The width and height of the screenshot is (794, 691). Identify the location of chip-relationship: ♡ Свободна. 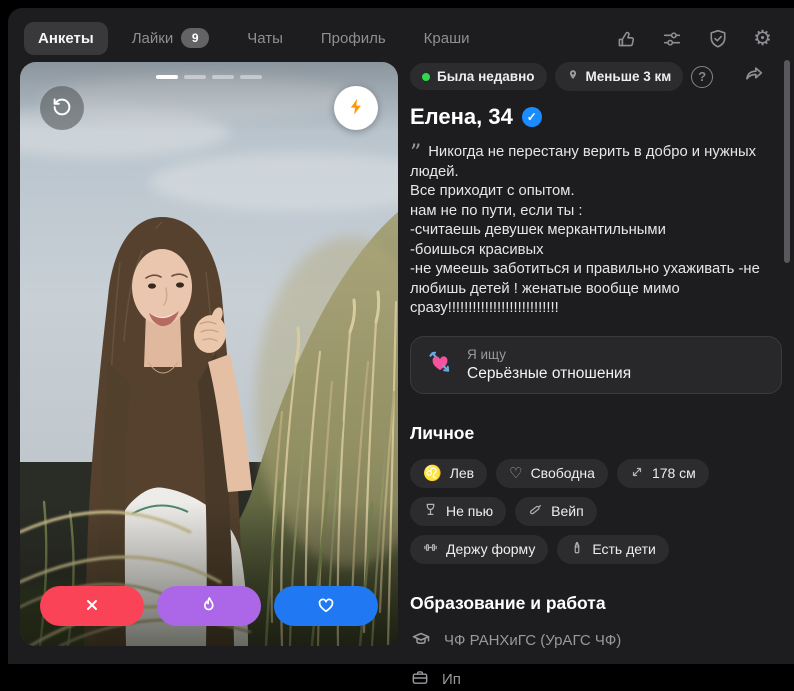
(552, 473).